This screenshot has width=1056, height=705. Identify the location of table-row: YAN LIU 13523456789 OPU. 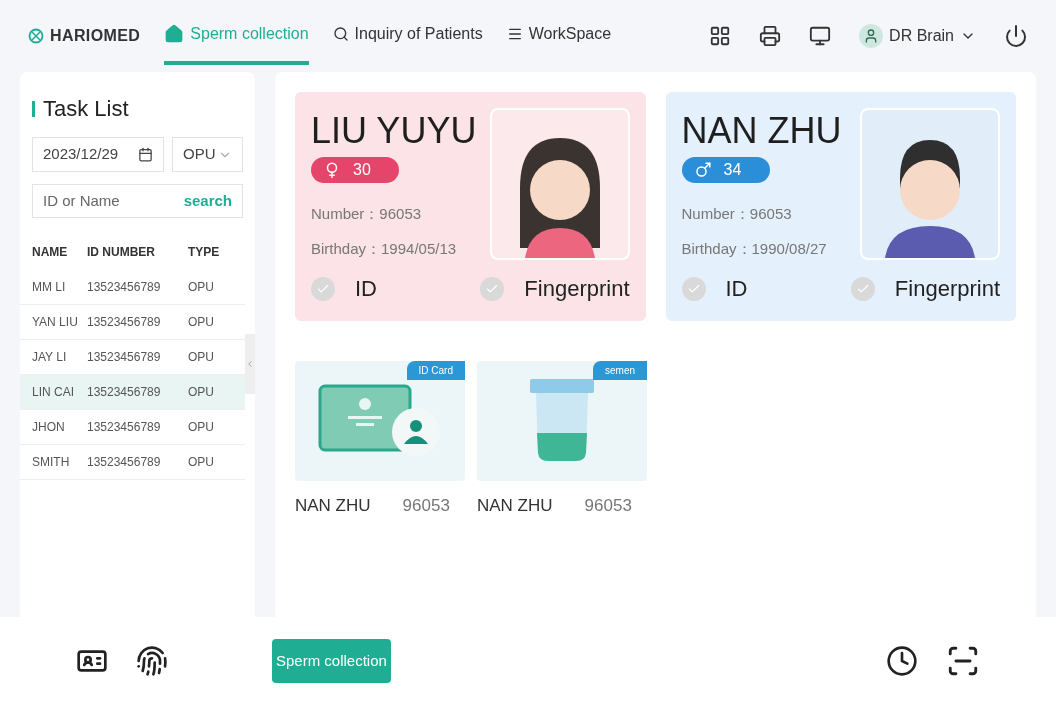
(132, 322).